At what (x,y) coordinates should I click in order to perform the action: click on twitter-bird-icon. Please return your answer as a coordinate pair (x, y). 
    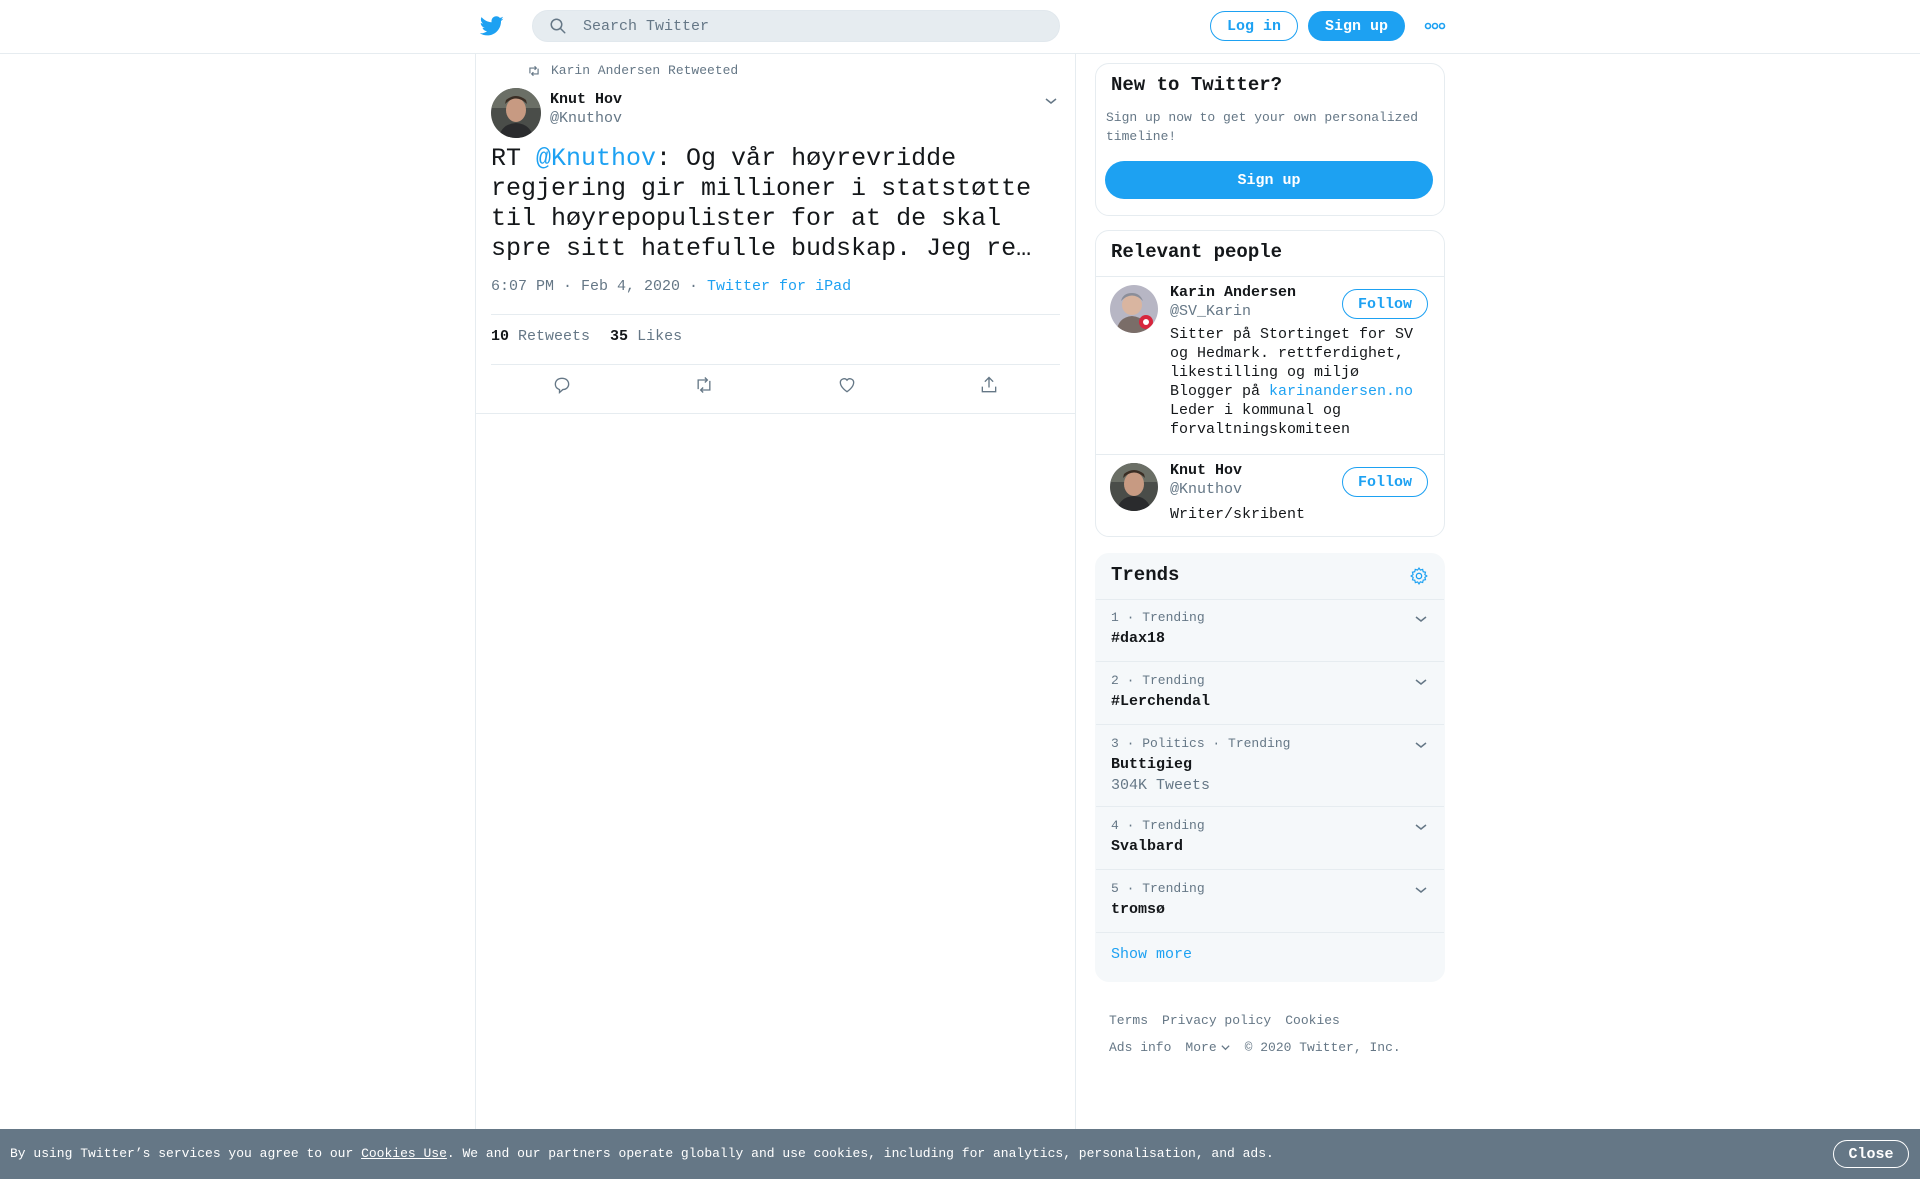
    Looking at the image, I should click on (492, 26).